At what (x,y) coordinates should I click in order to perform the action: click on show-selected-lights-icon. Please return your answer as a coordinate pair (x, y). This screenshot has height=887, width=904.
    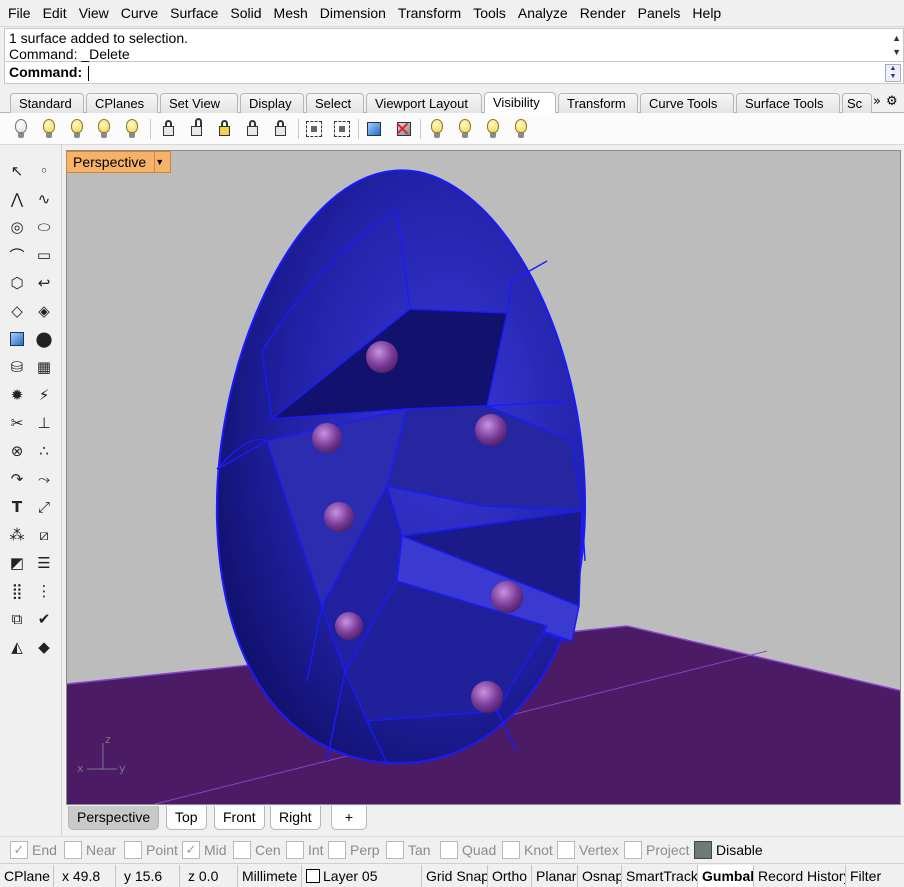
    Looking at the image, I should click on (132, 129).